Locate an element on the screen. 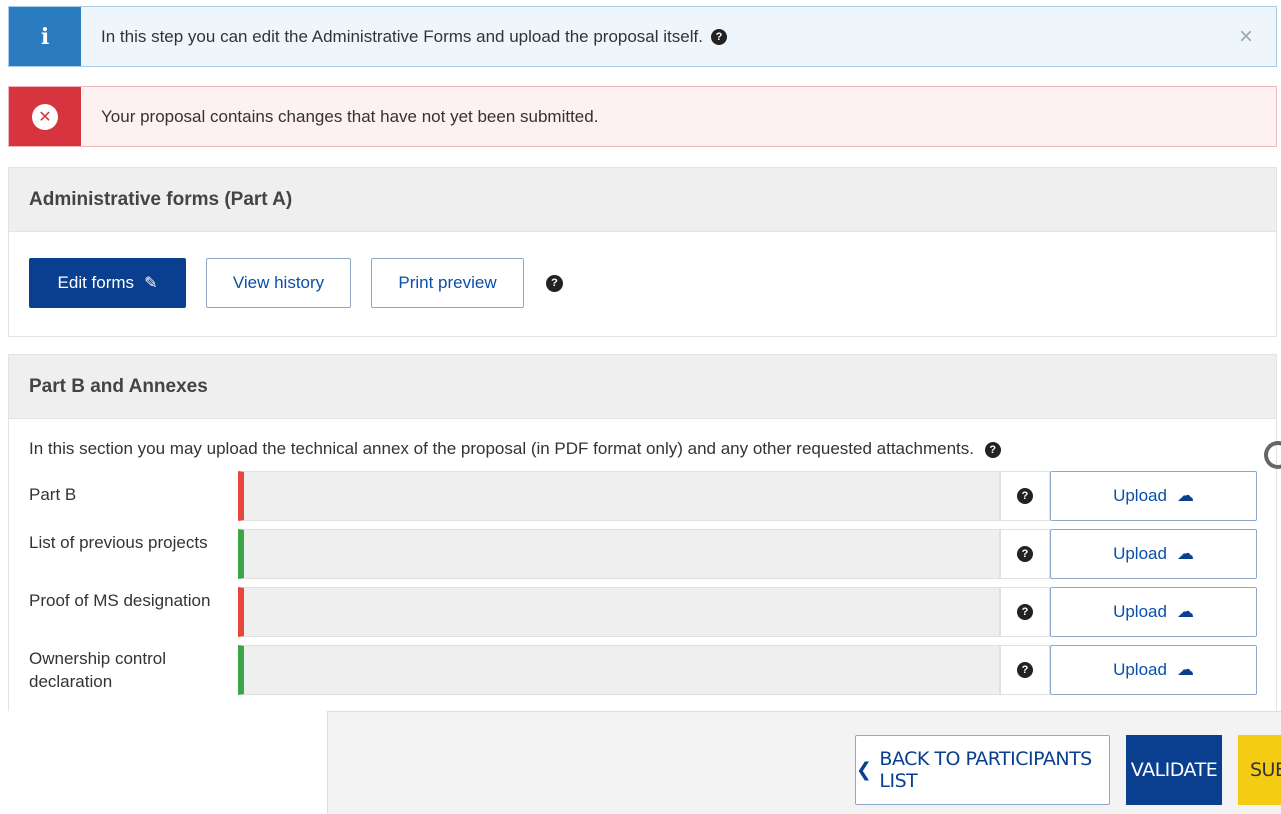  error-icon-box: ✕ is located at coordinates (45, 116).